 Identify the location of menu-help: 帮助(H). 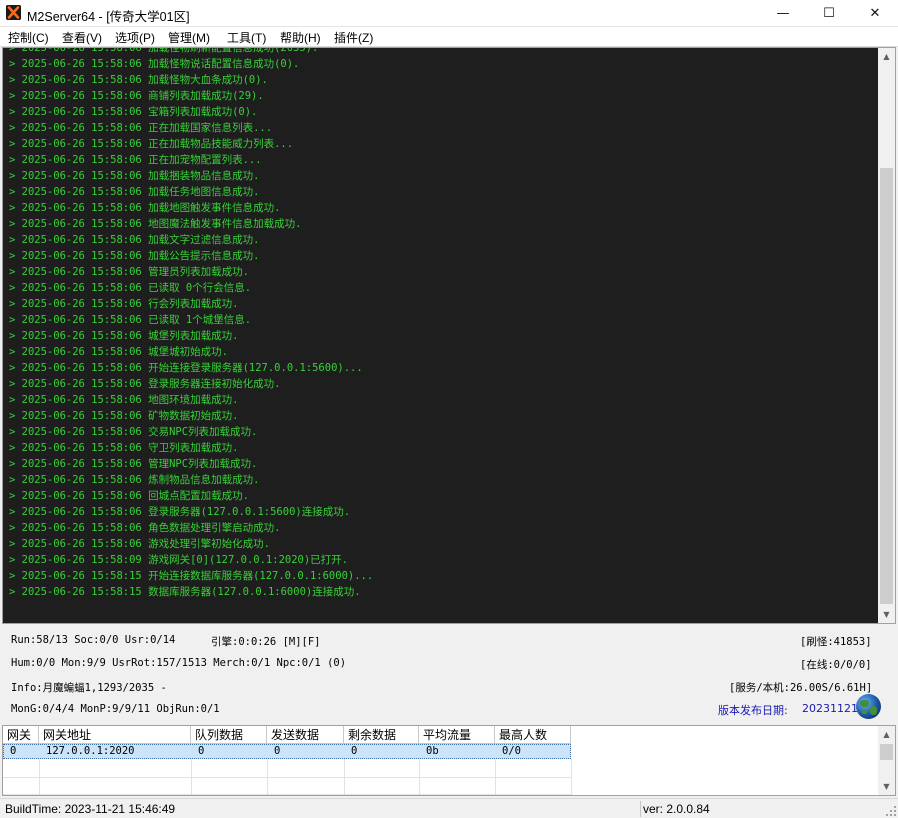
(300, 37).